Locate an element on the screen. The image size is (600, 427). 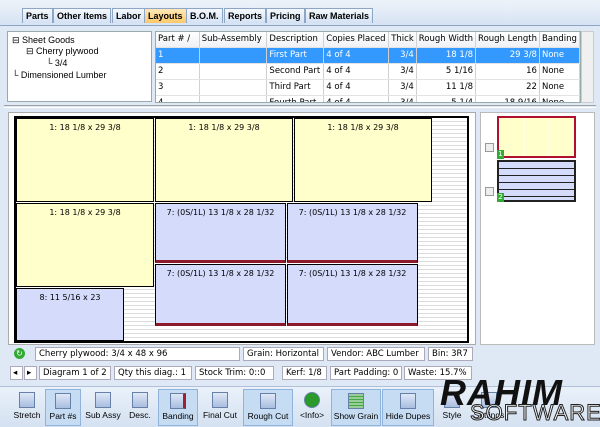
table-cell: Fourth Part is located at coordinates (295, 98).